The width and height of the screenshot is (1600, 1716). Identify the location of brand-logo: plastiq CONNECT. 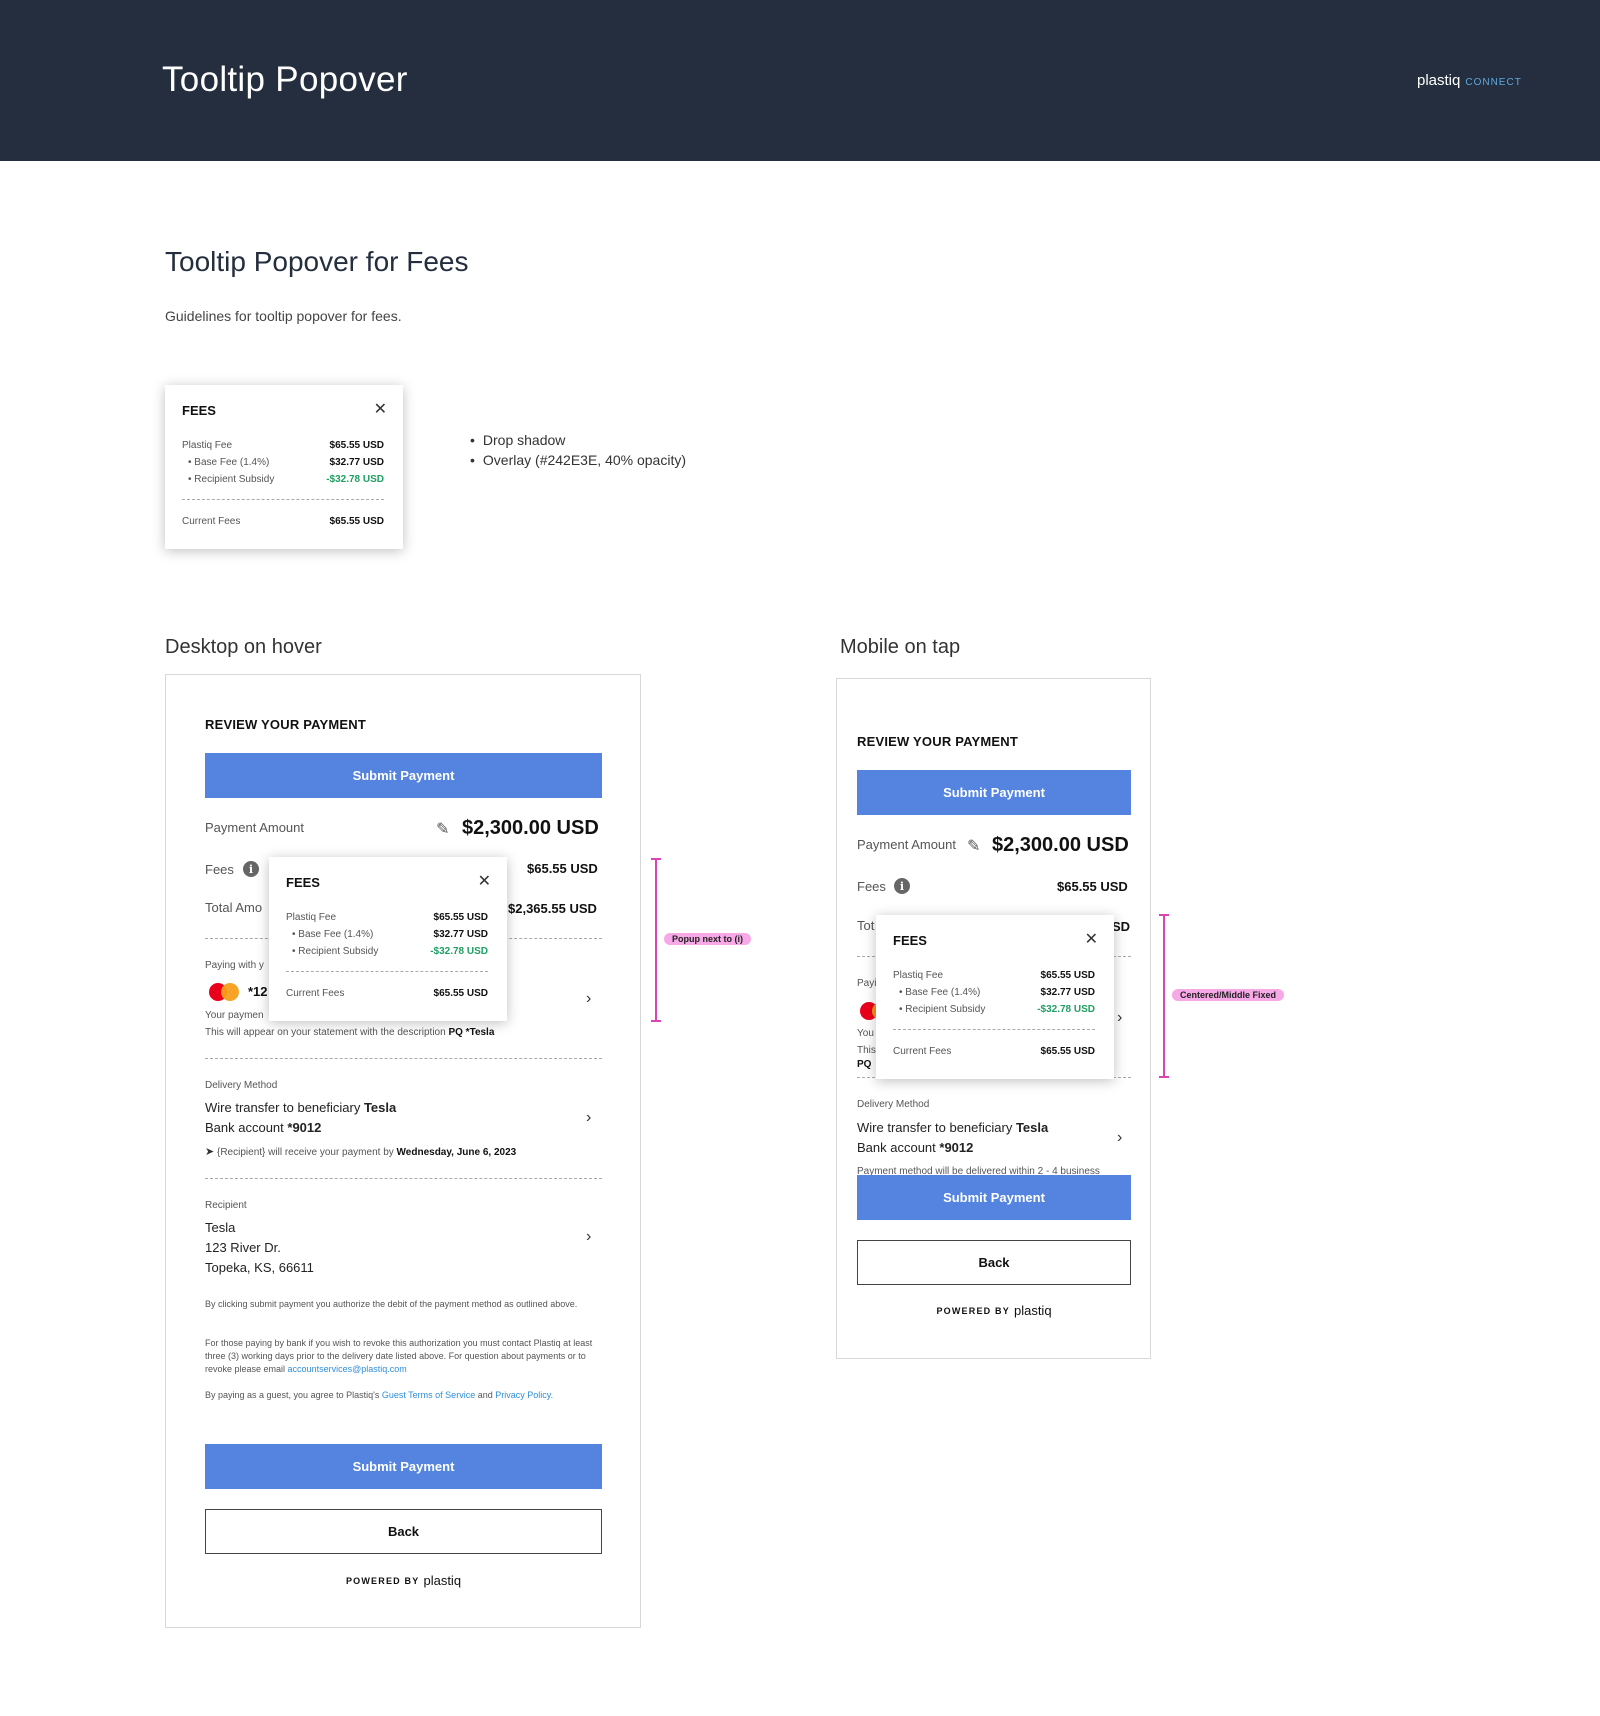
(1469, 80).